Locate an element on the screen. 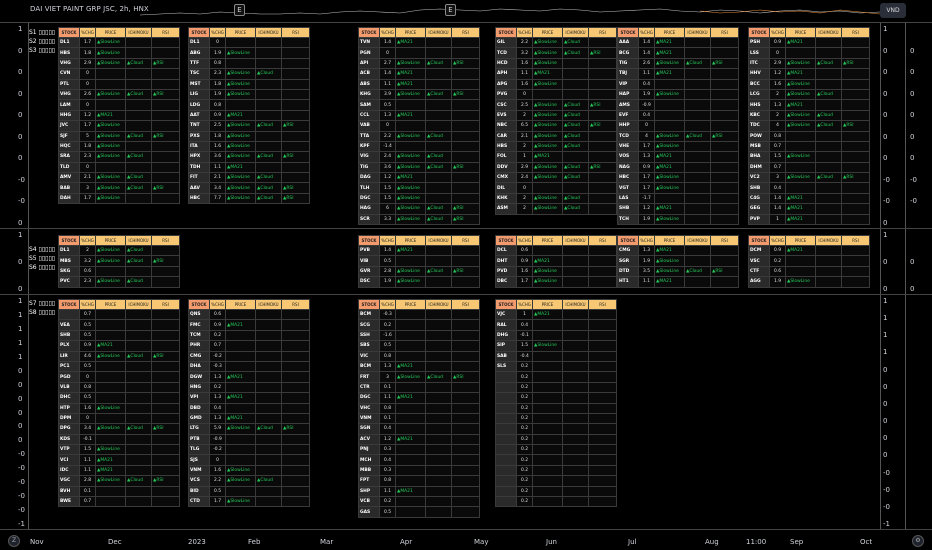  table-row: PTB -0.9 is located at coordinates (249, 439).